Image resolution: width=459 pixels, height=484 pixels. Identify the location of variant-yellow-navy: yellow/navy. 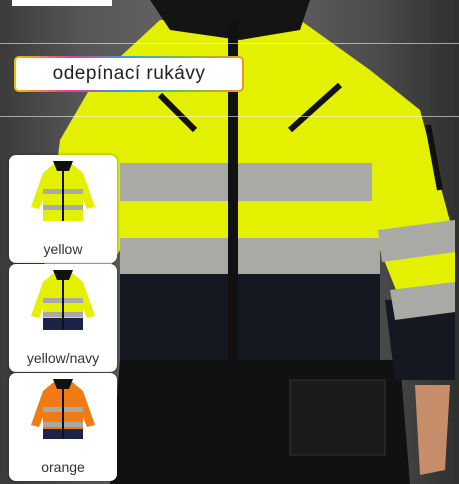
(63, 318).